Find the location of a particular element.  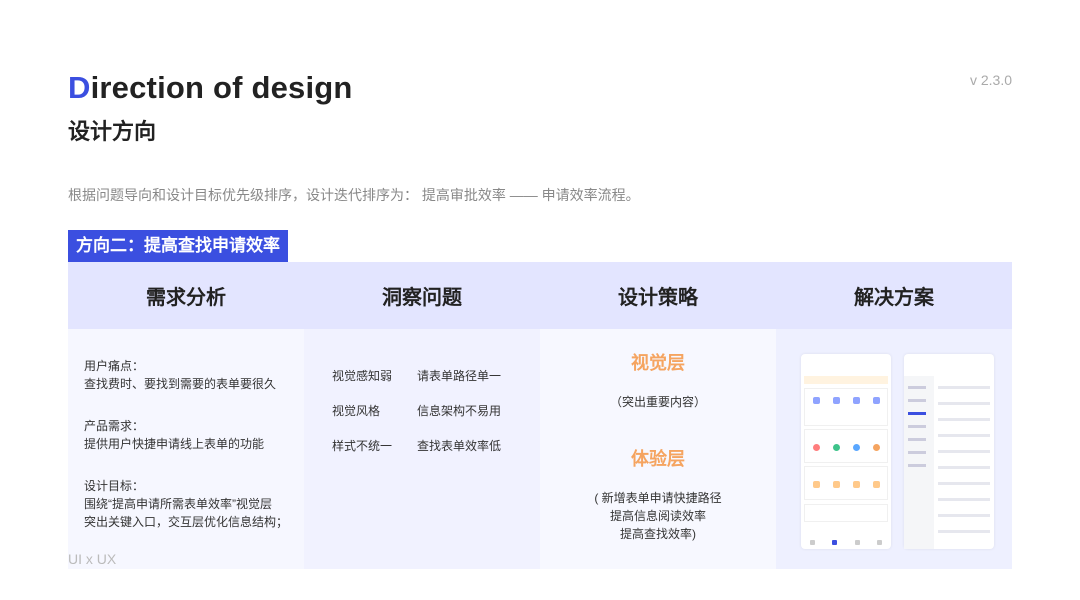

phone-mockup-home is located at coordinates (846, 451).